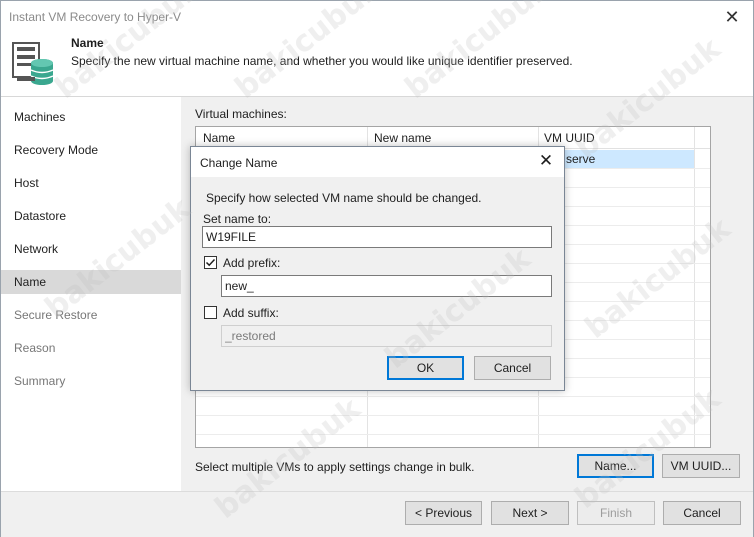 The height and width of the screenshot is (537, 754). What do you see at coordinates (91, 183) in the screenshot?
I see `sidebar-item-host: Host` at bounding box center [91, 183].